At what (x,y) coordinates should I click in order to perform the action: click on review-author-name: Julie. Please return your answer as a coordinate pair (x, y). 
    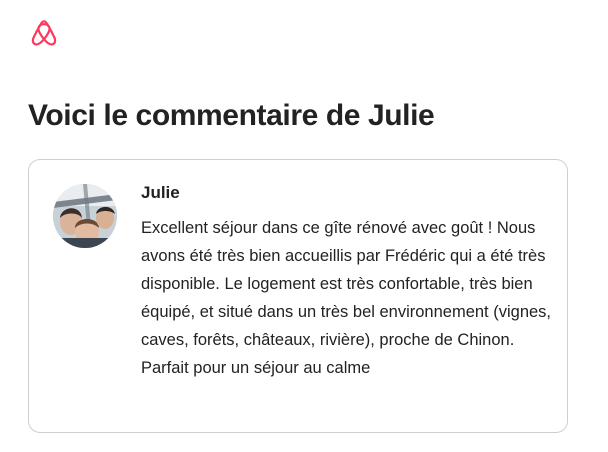
    Looking at the image, I should click on (160, 192).